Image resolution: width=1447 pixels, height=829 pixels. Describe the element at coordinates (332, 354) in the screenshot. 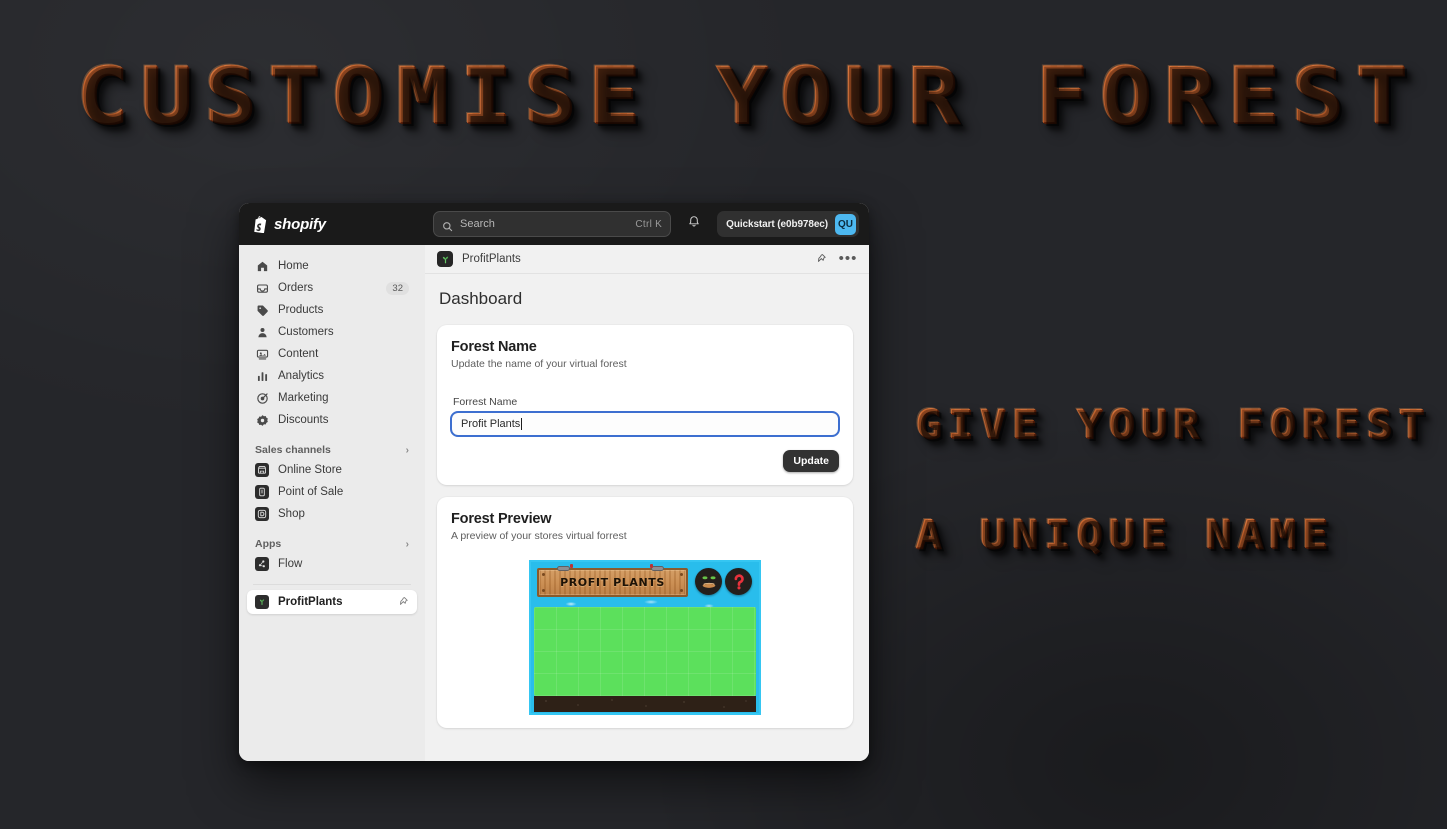

I see `sidebar-item-content: Content` at that location.